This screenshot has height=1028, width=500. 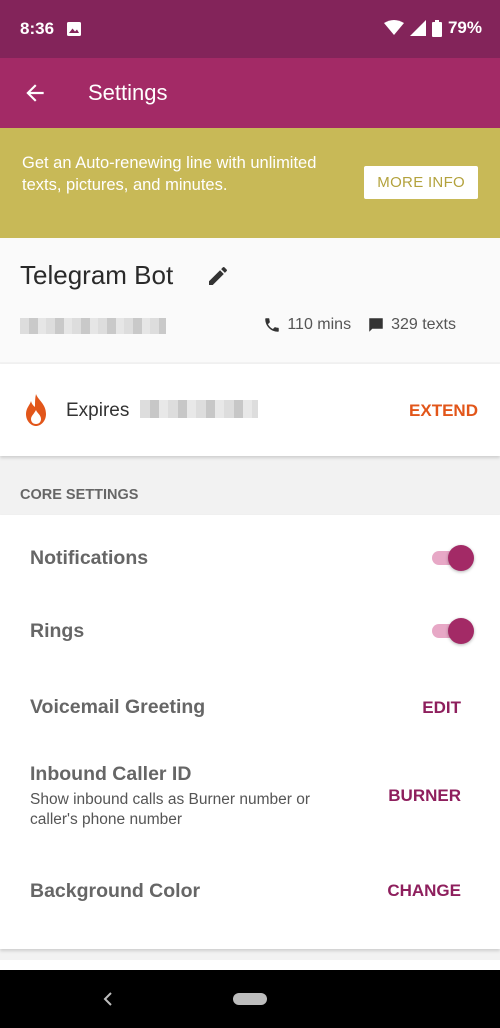 I want to click on signal-icon, so click(x=417, y=28).